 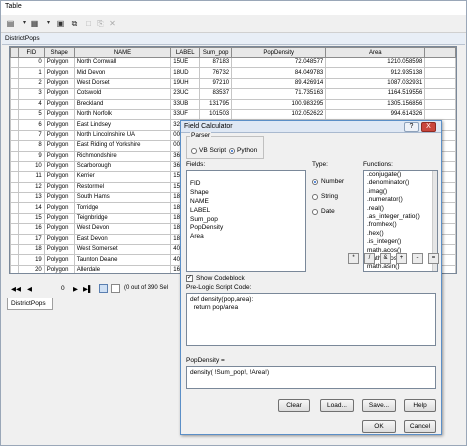 What do you see at coordinates (31, 94) in the screenshot?
I see `table-cell: 3` at bounding box center [31, 94].